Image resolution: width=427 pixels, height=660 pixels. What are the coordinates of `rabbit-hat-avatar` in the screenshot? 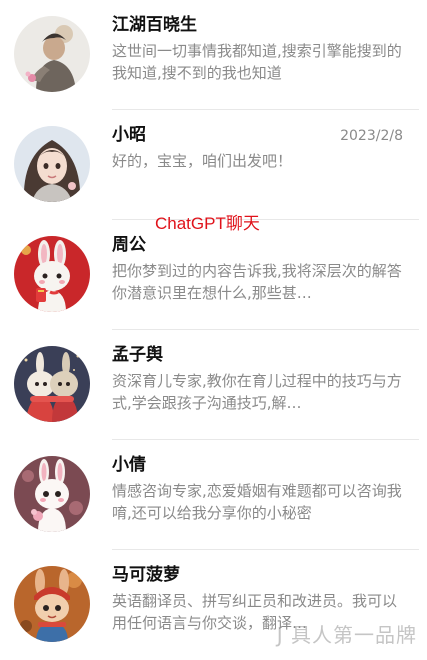 It's located at (52, 604).